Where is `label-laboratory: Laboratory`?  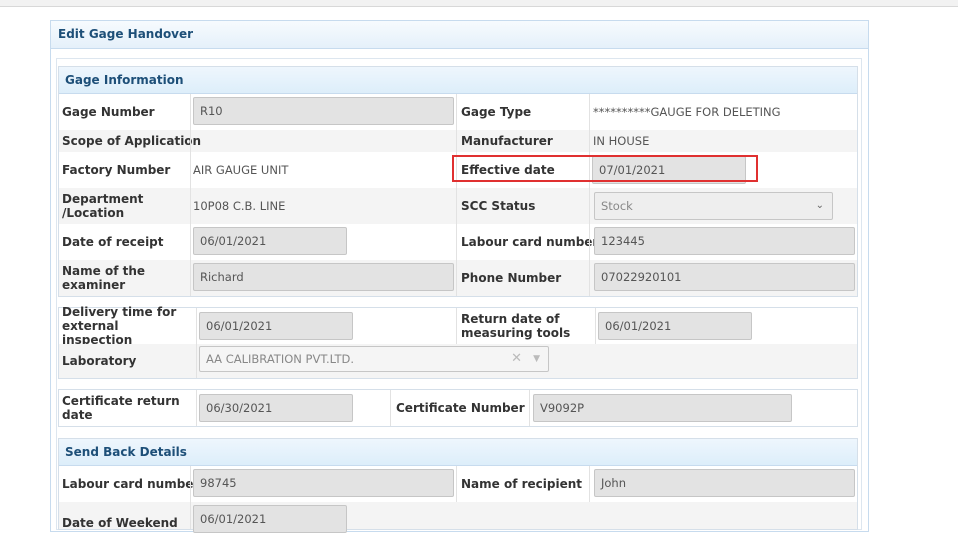 label-laboratory: Laboratory is located at coordinates (99, 361).